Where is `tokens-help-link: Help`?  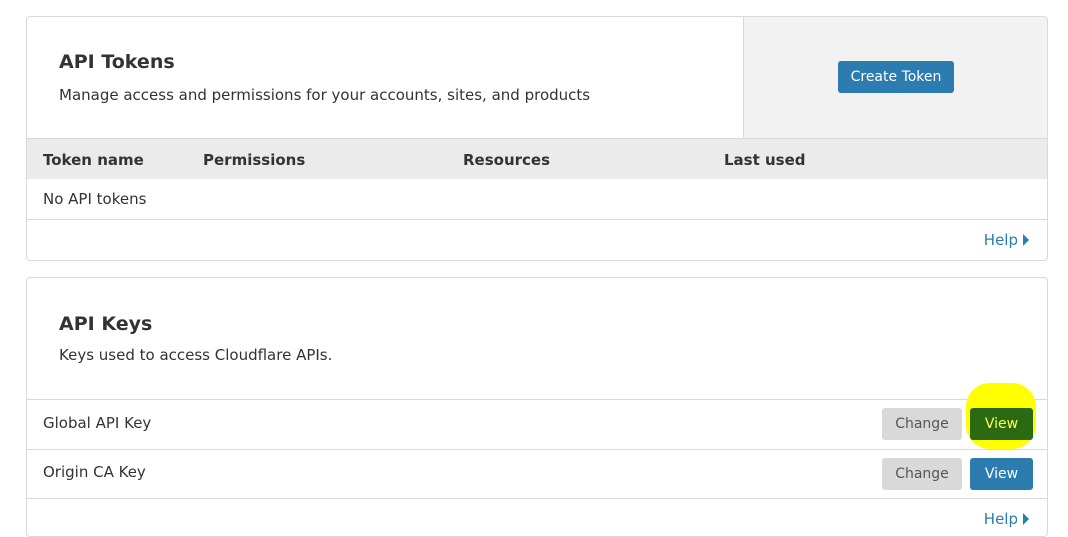 tokens-help-link: Help is located at coordinates (1006, 240).